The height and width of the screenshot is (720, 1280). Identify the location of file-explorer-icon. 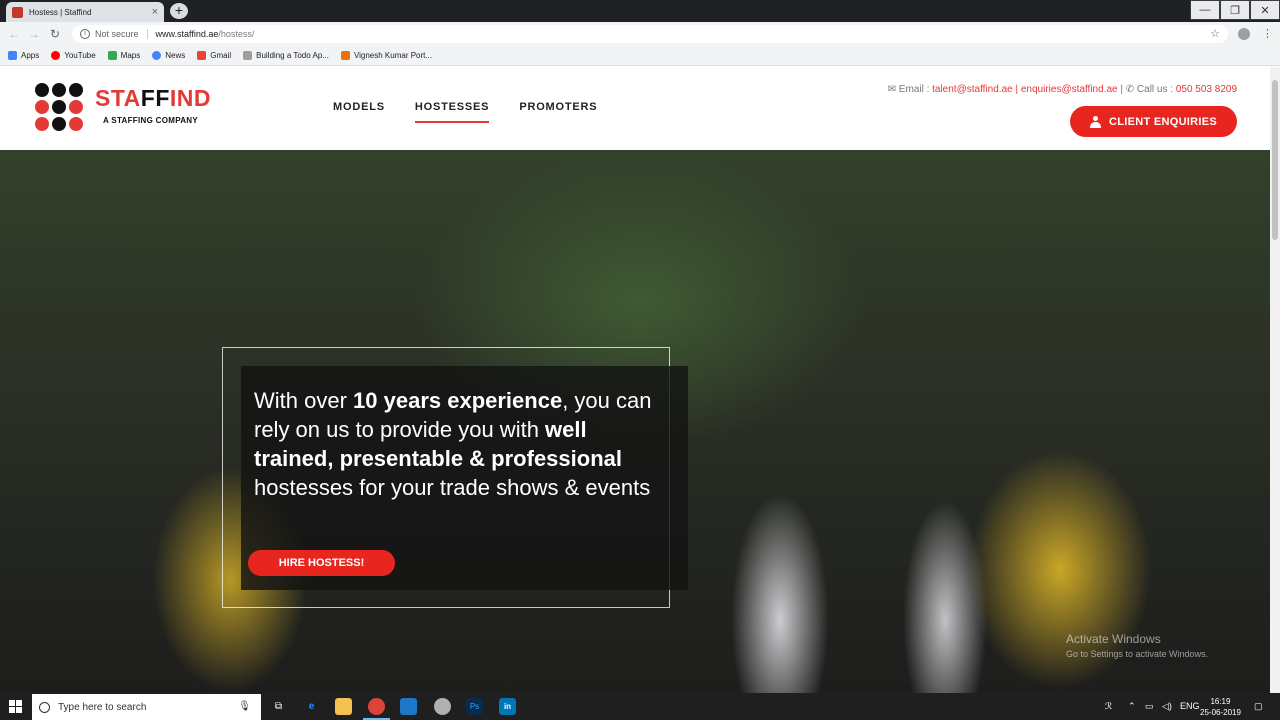
(343, 706).